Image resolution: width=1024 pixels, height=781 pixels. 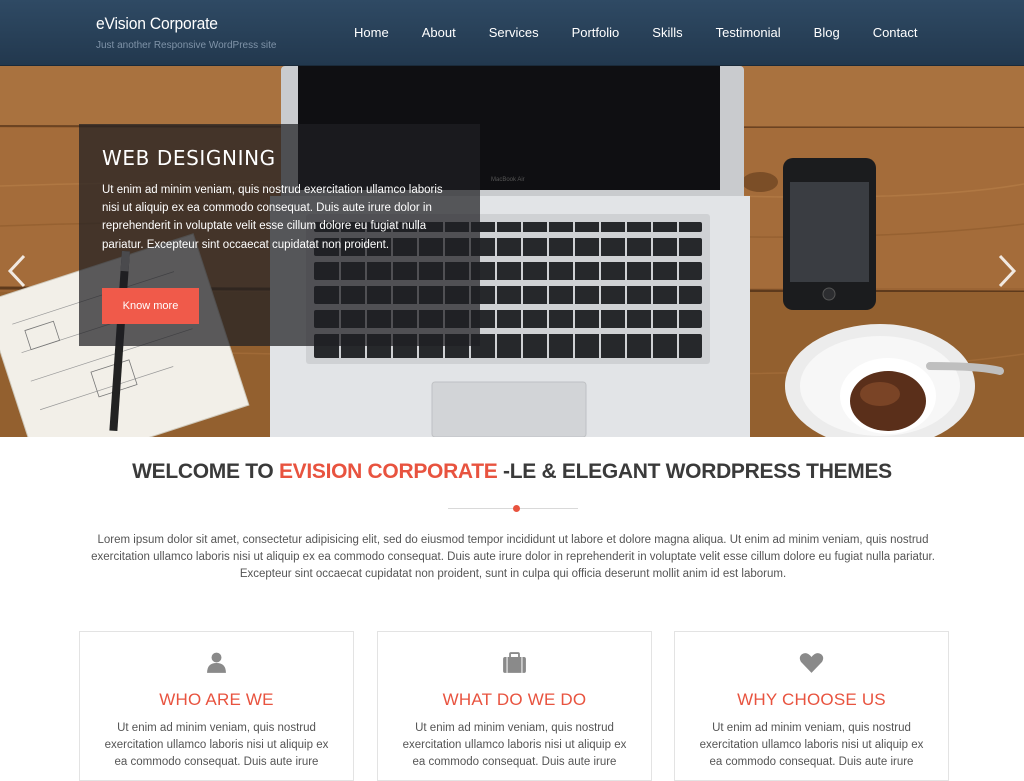 What do you see at coordinates (667, 33) in the screenshot?
I see `nav-item-skills: Skills` at bounding box center [667, 33].